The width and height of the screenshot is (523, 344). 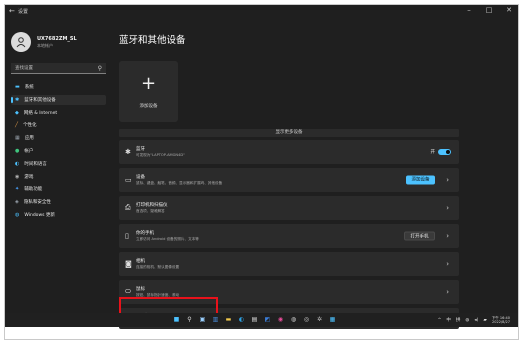 I want to click on sidebar-item-label: 隐私和安全性, so click(x=37, y=203).